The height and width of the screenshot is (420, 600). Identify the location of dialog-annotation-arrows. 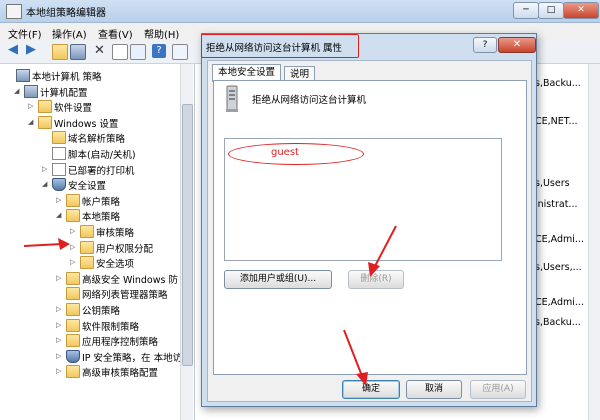
(370, 305).